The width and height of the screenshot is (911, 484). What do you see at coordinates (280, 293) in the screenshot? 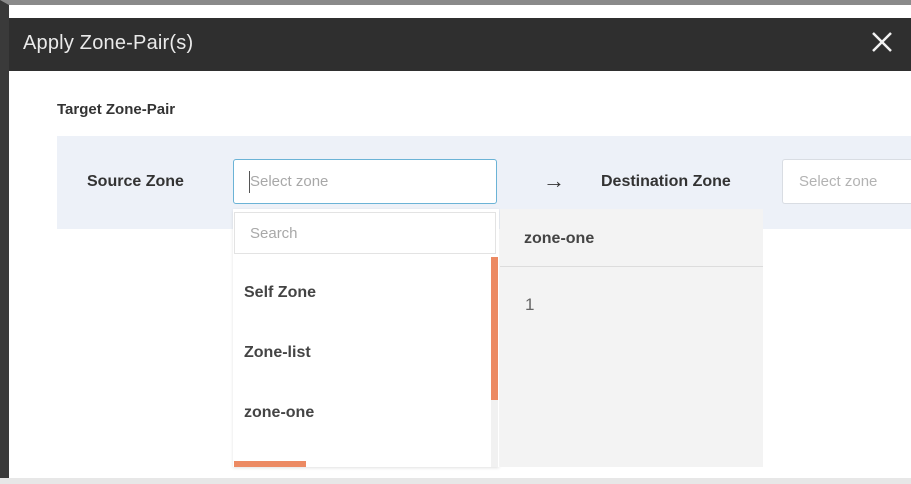
I see `dropdown-option-self-zone: Self Zone` at bounding box center [280, 293].